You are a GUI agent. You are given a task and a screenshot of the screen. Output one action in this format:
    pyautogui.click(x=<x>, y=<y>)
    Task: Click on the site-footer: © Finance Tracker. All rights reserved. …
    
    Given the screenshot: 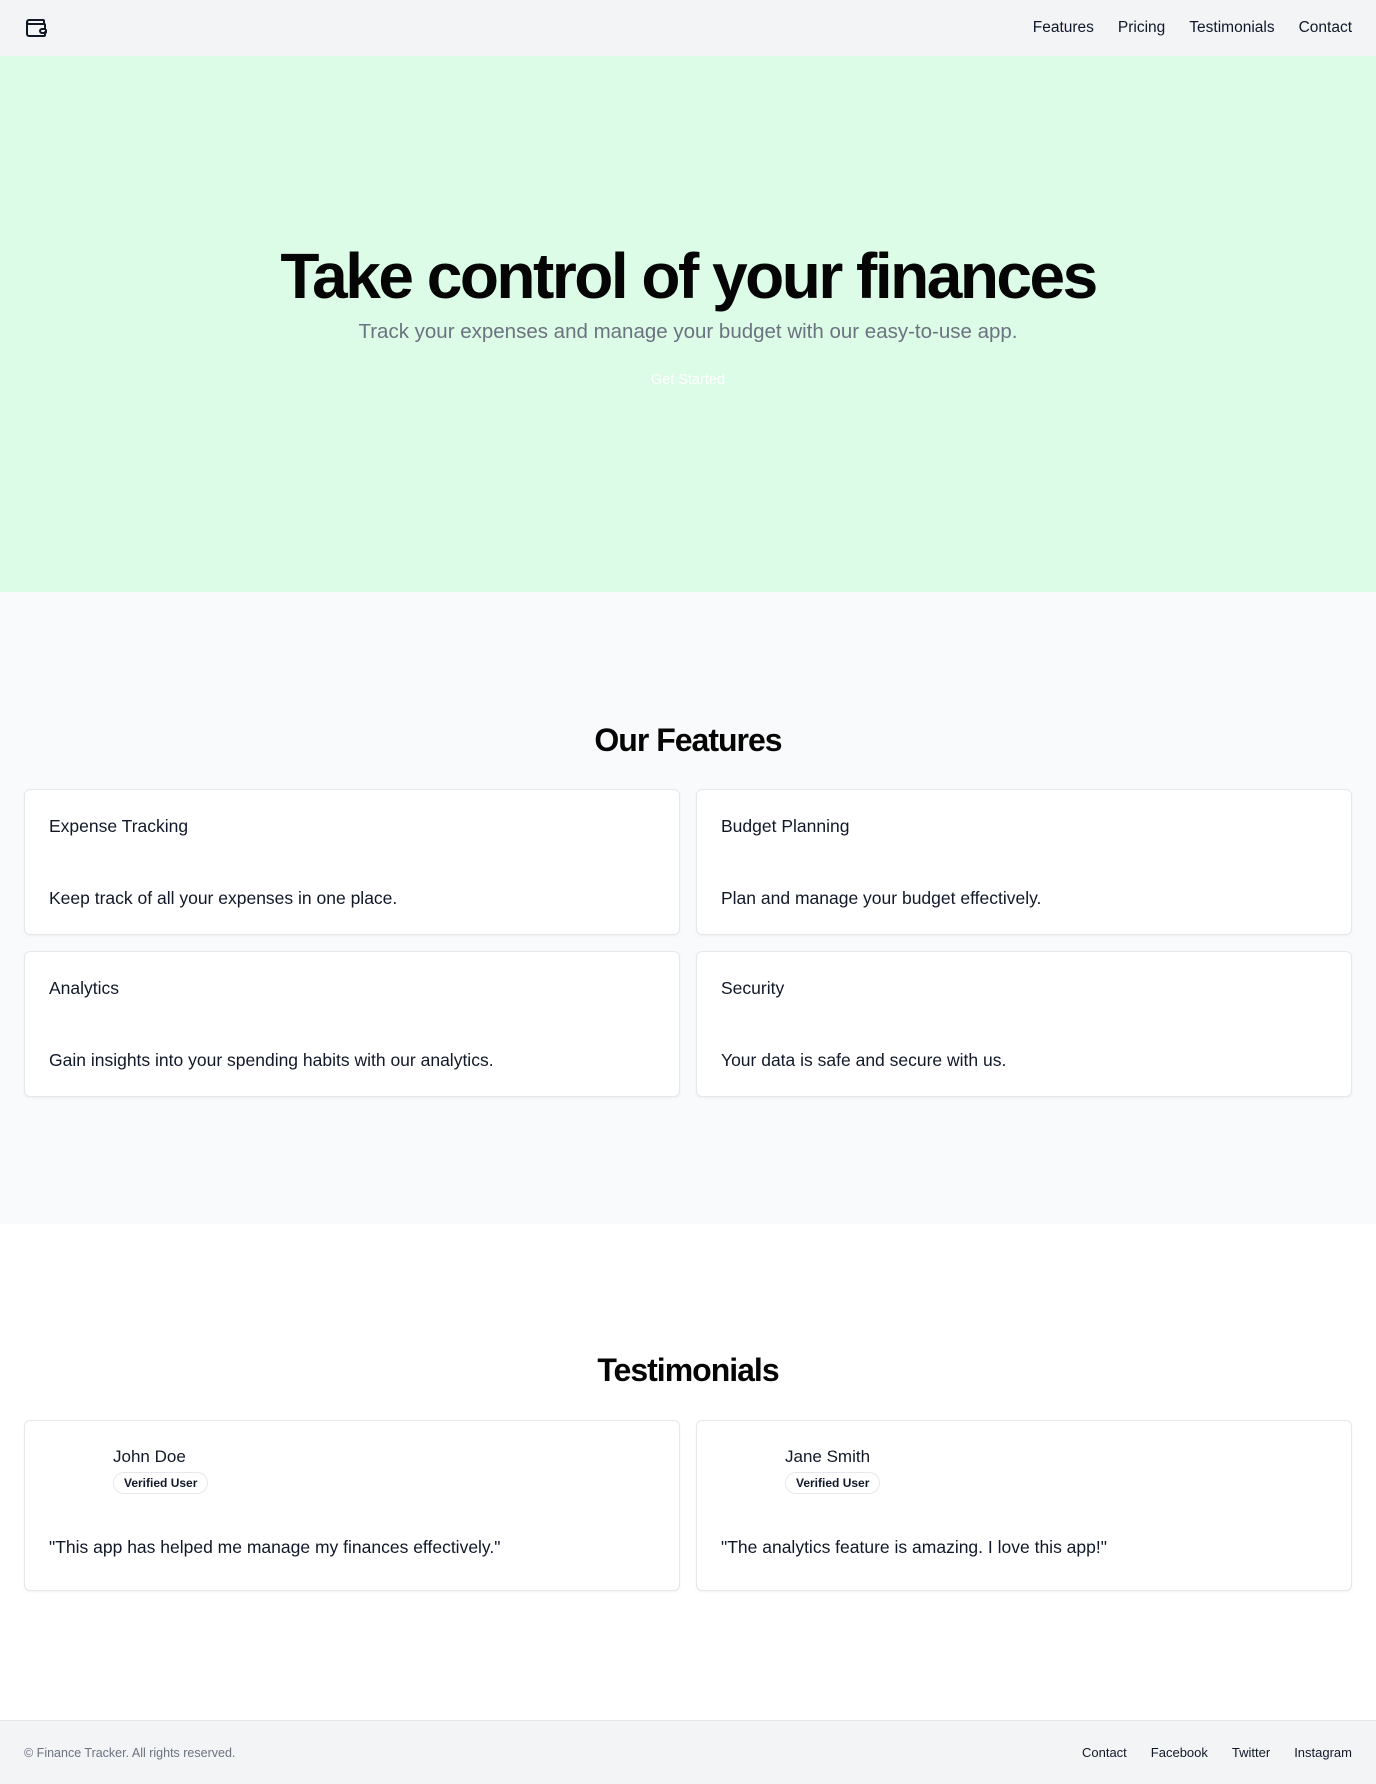 What is the action you would take?
    pyautogui.click(x=688, y=1752)
    